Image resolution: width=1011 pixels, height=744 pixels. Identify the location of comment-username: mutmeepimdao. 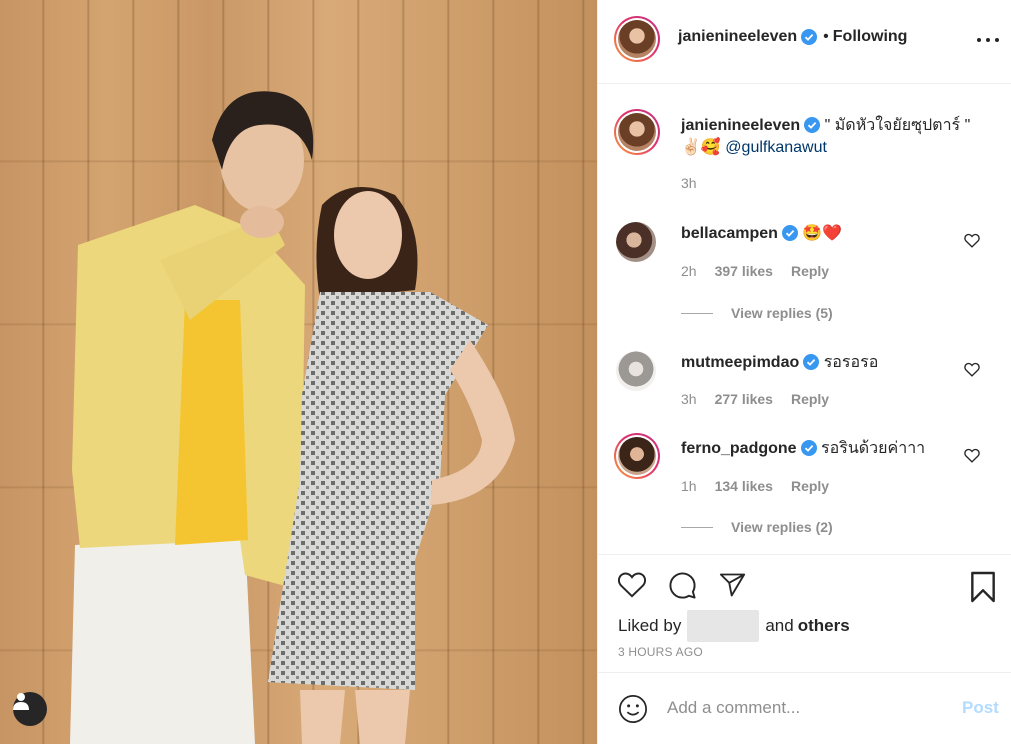
(740, 362).